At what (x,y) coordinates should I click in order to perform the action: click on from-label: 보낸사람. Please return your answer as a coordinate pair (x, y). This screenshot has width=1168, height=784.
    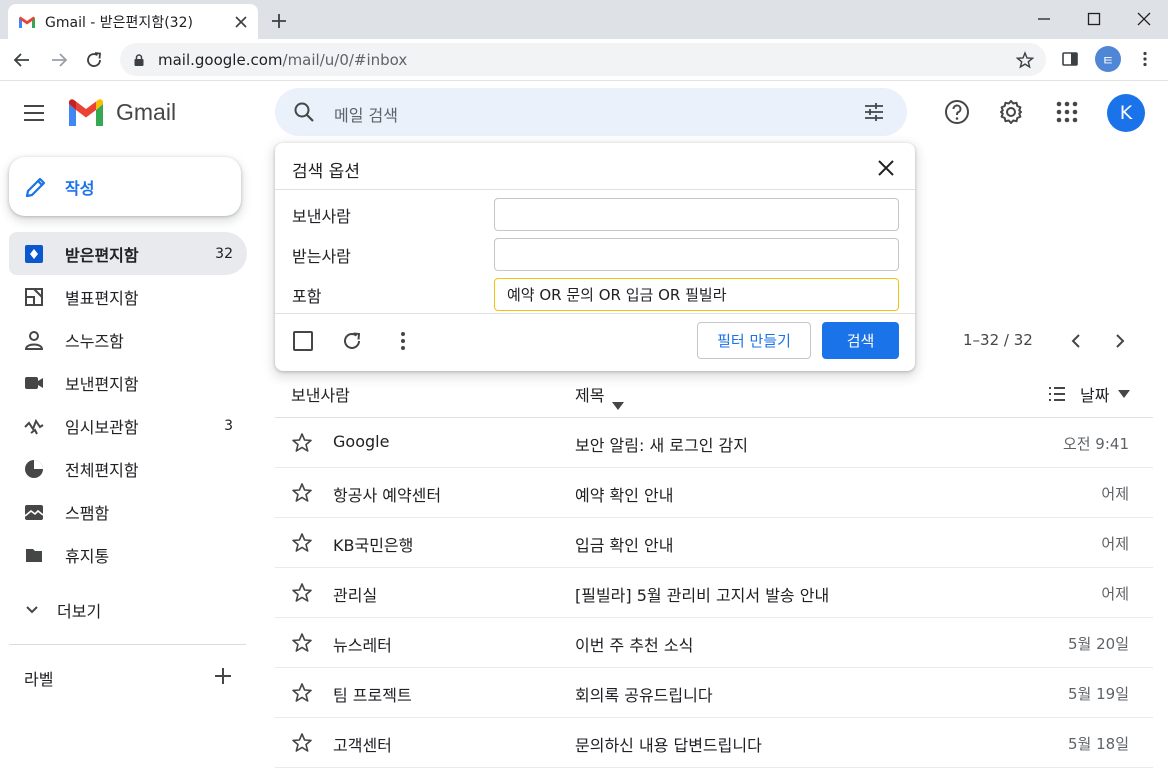
    Looking at the image, I should click on (321, 216).